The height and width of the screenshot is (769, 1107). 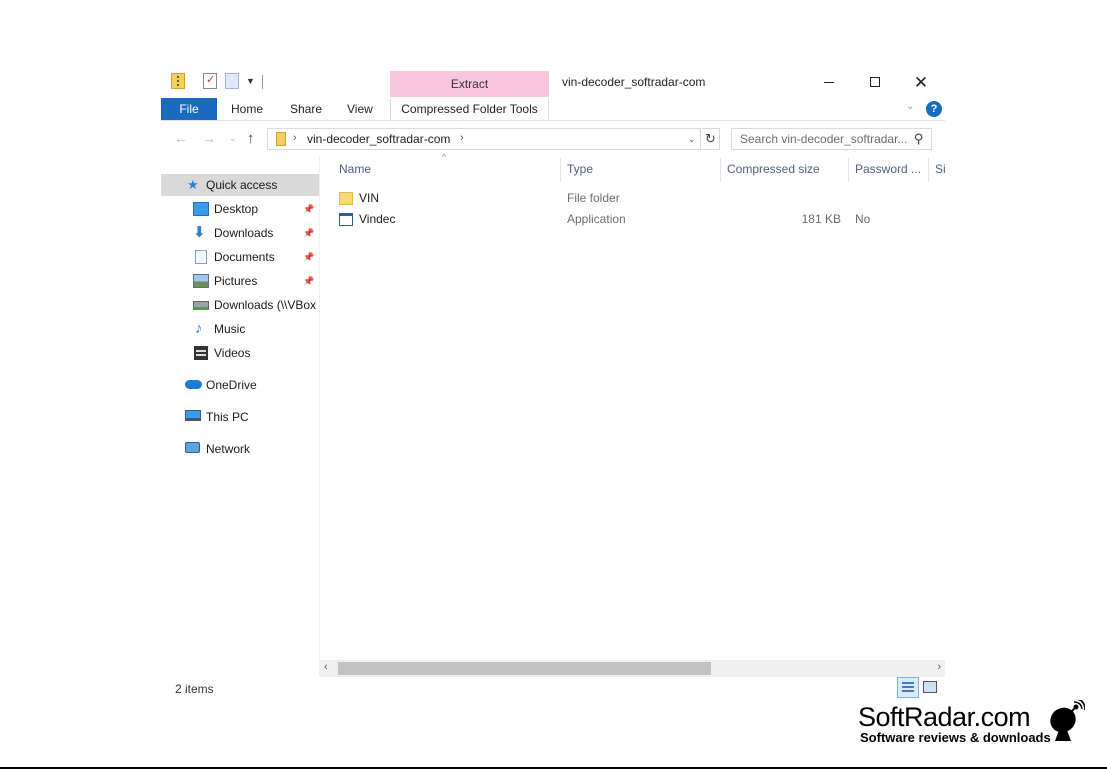 What do you see at coordinates (634, 82) in the screenshot?
I see `window-title: vin-decoder_softradar-com` at bounding box center [634, 82].